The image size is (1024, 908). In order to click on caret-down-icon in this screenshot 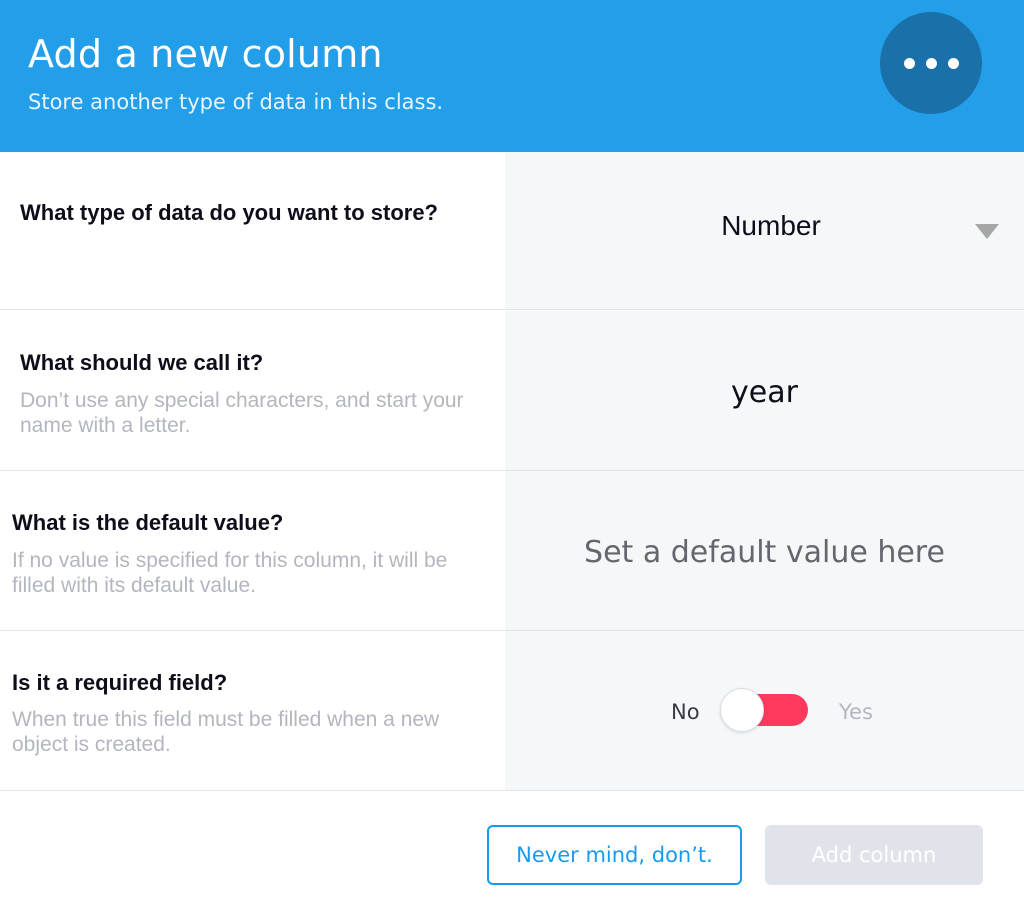, I will do `click(987, 231)`.